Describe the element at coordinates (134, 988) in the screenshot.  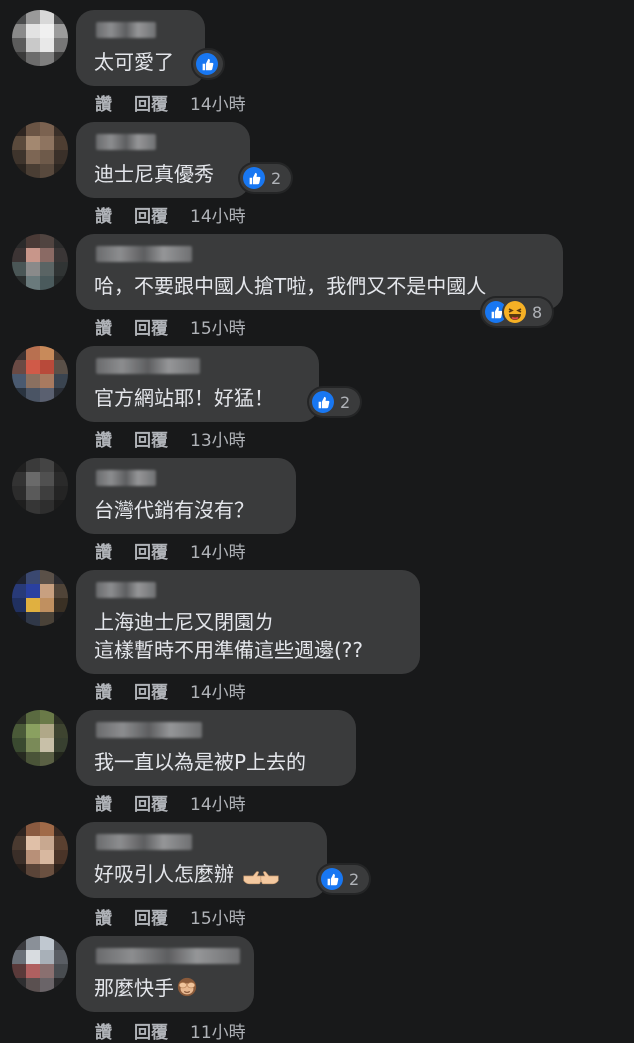
I see `comment-text-content: 那麼快手` at that location.